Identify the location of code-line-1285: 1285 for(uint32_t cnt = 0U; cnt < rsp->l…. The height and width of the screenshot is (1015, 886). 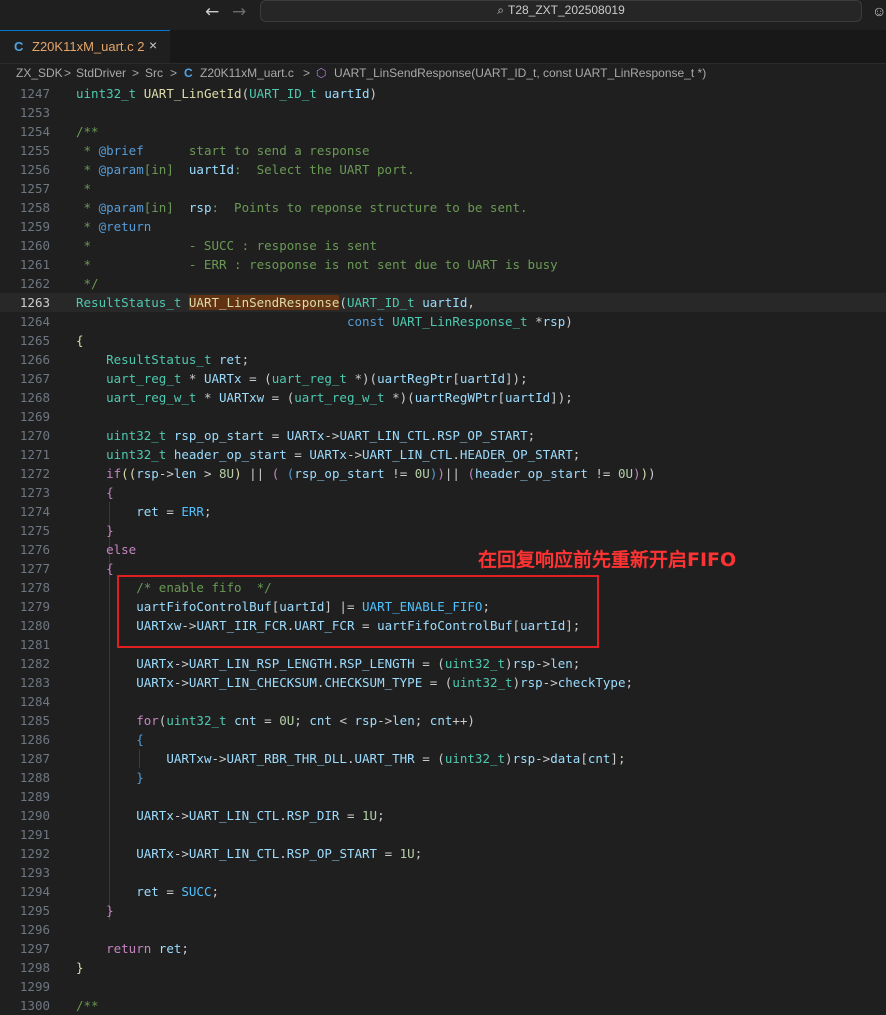
(443, 720).